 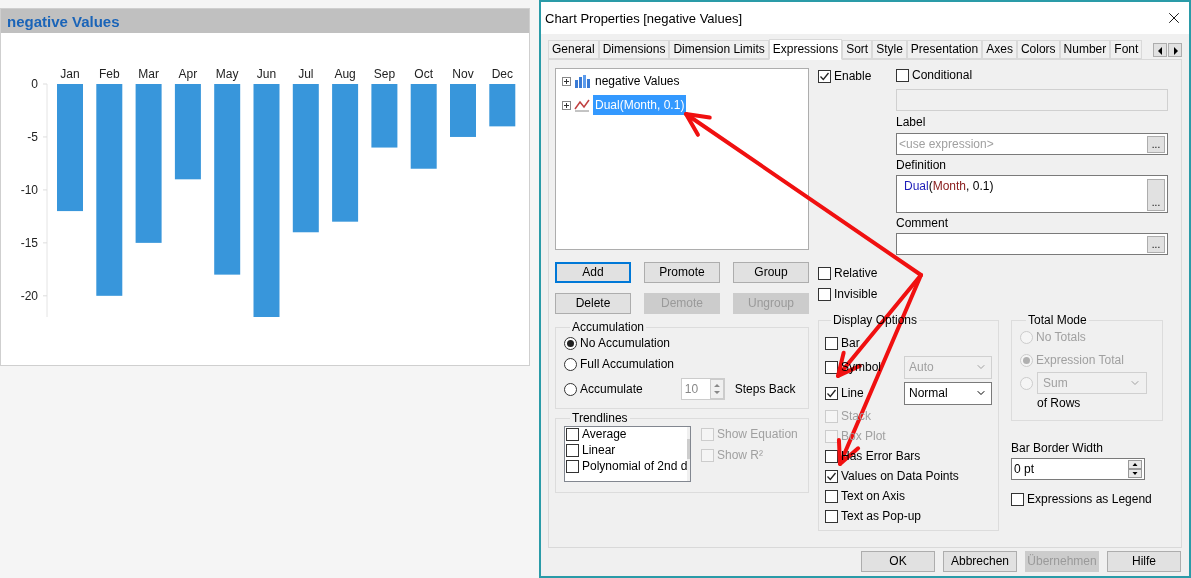 What do you see at coordinates (599, 450) in the screenshot?
I see `list-item: Linear` at bounding box center [599, 450].